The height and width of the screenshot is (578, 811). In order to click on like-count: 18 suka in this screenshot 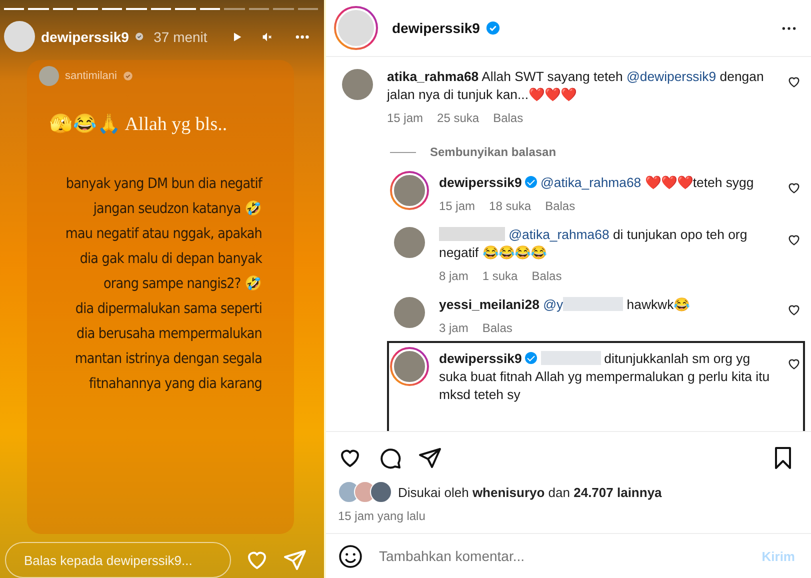, I will do `click(510, 206)`.